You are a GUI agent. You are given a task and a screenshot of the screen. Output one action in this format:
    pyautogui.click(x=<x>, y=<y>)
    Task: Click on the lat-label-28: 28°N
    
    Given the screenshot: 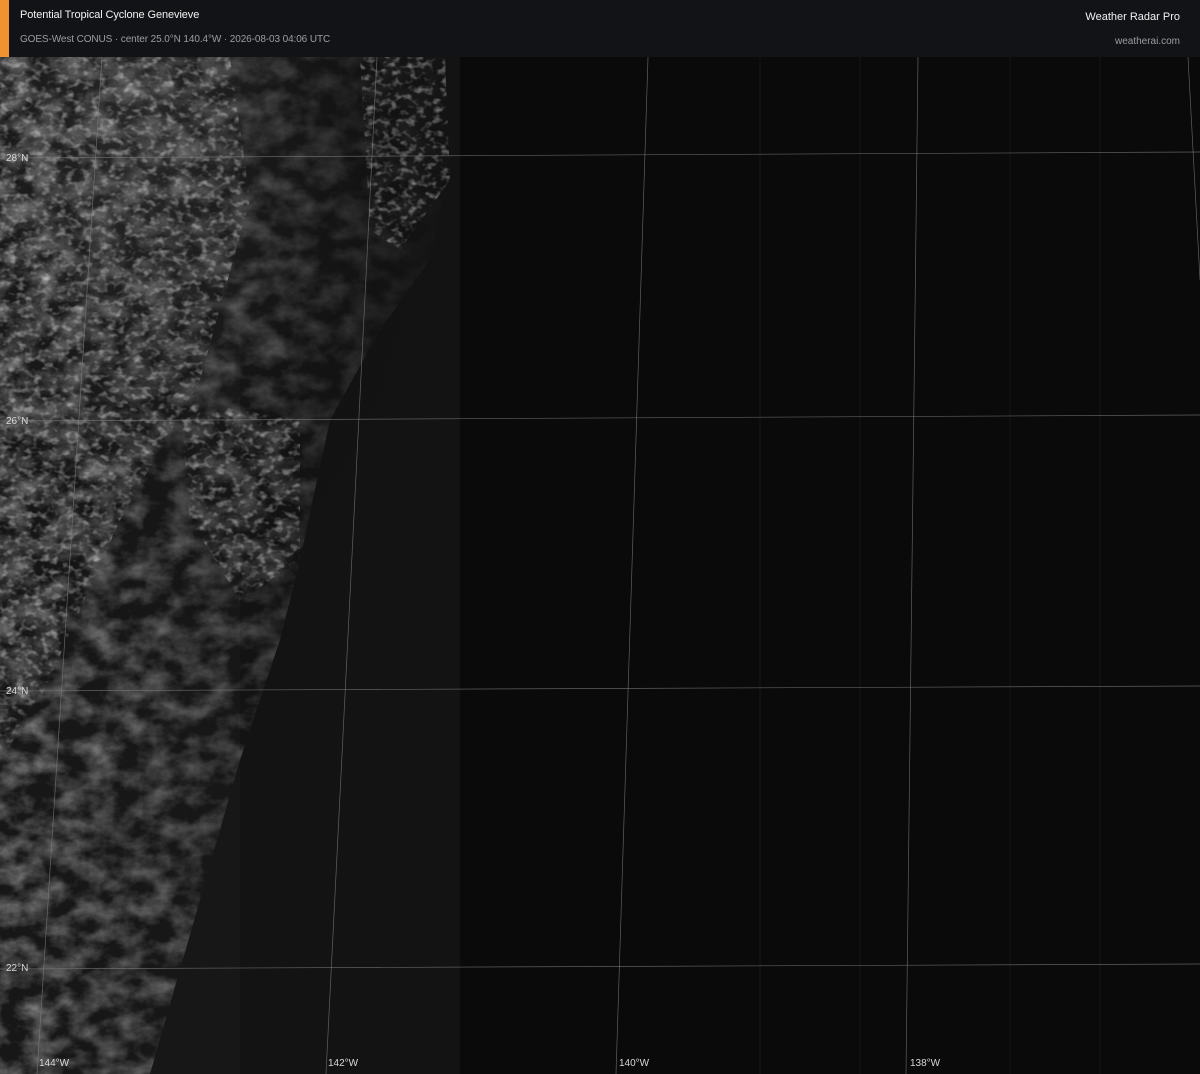 What is the action you would take?
    pyautogui.click(x=17, y=158)
    